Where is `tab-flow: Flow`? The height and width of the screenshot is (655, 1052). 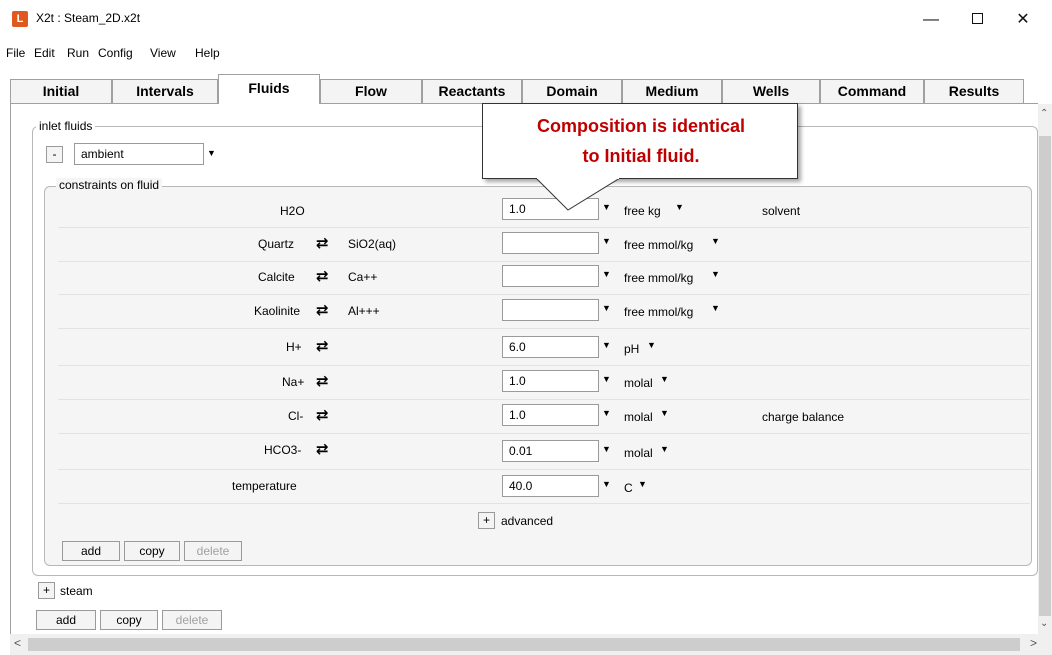
tab-flow: Flow is located at coordinates (371, 91).